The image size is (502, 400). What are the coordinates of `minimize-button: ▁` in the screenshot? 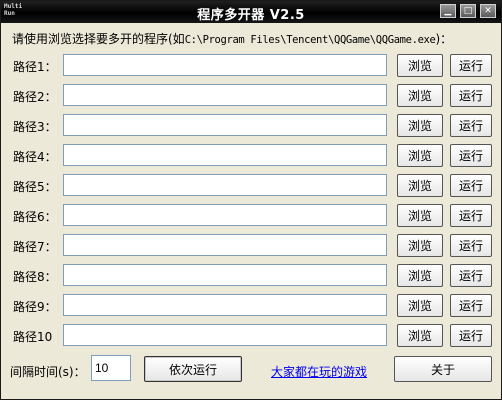 It's located at (448, 11).